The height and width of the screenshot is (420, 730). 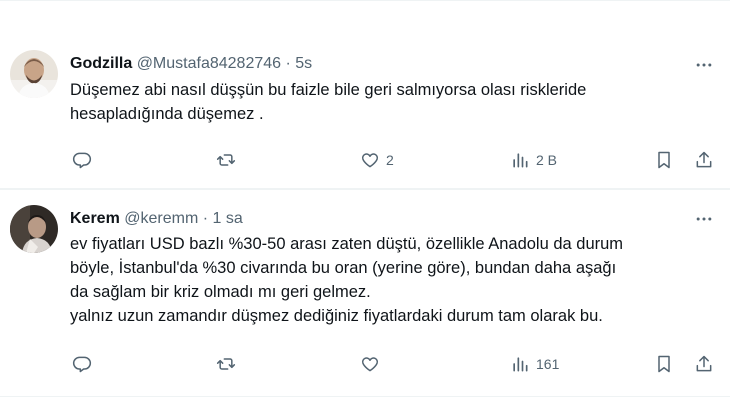 What do you see at coordinates (365, 396) in the screenshot?
I see `bottom-divider` at bounding box center [365, 396].